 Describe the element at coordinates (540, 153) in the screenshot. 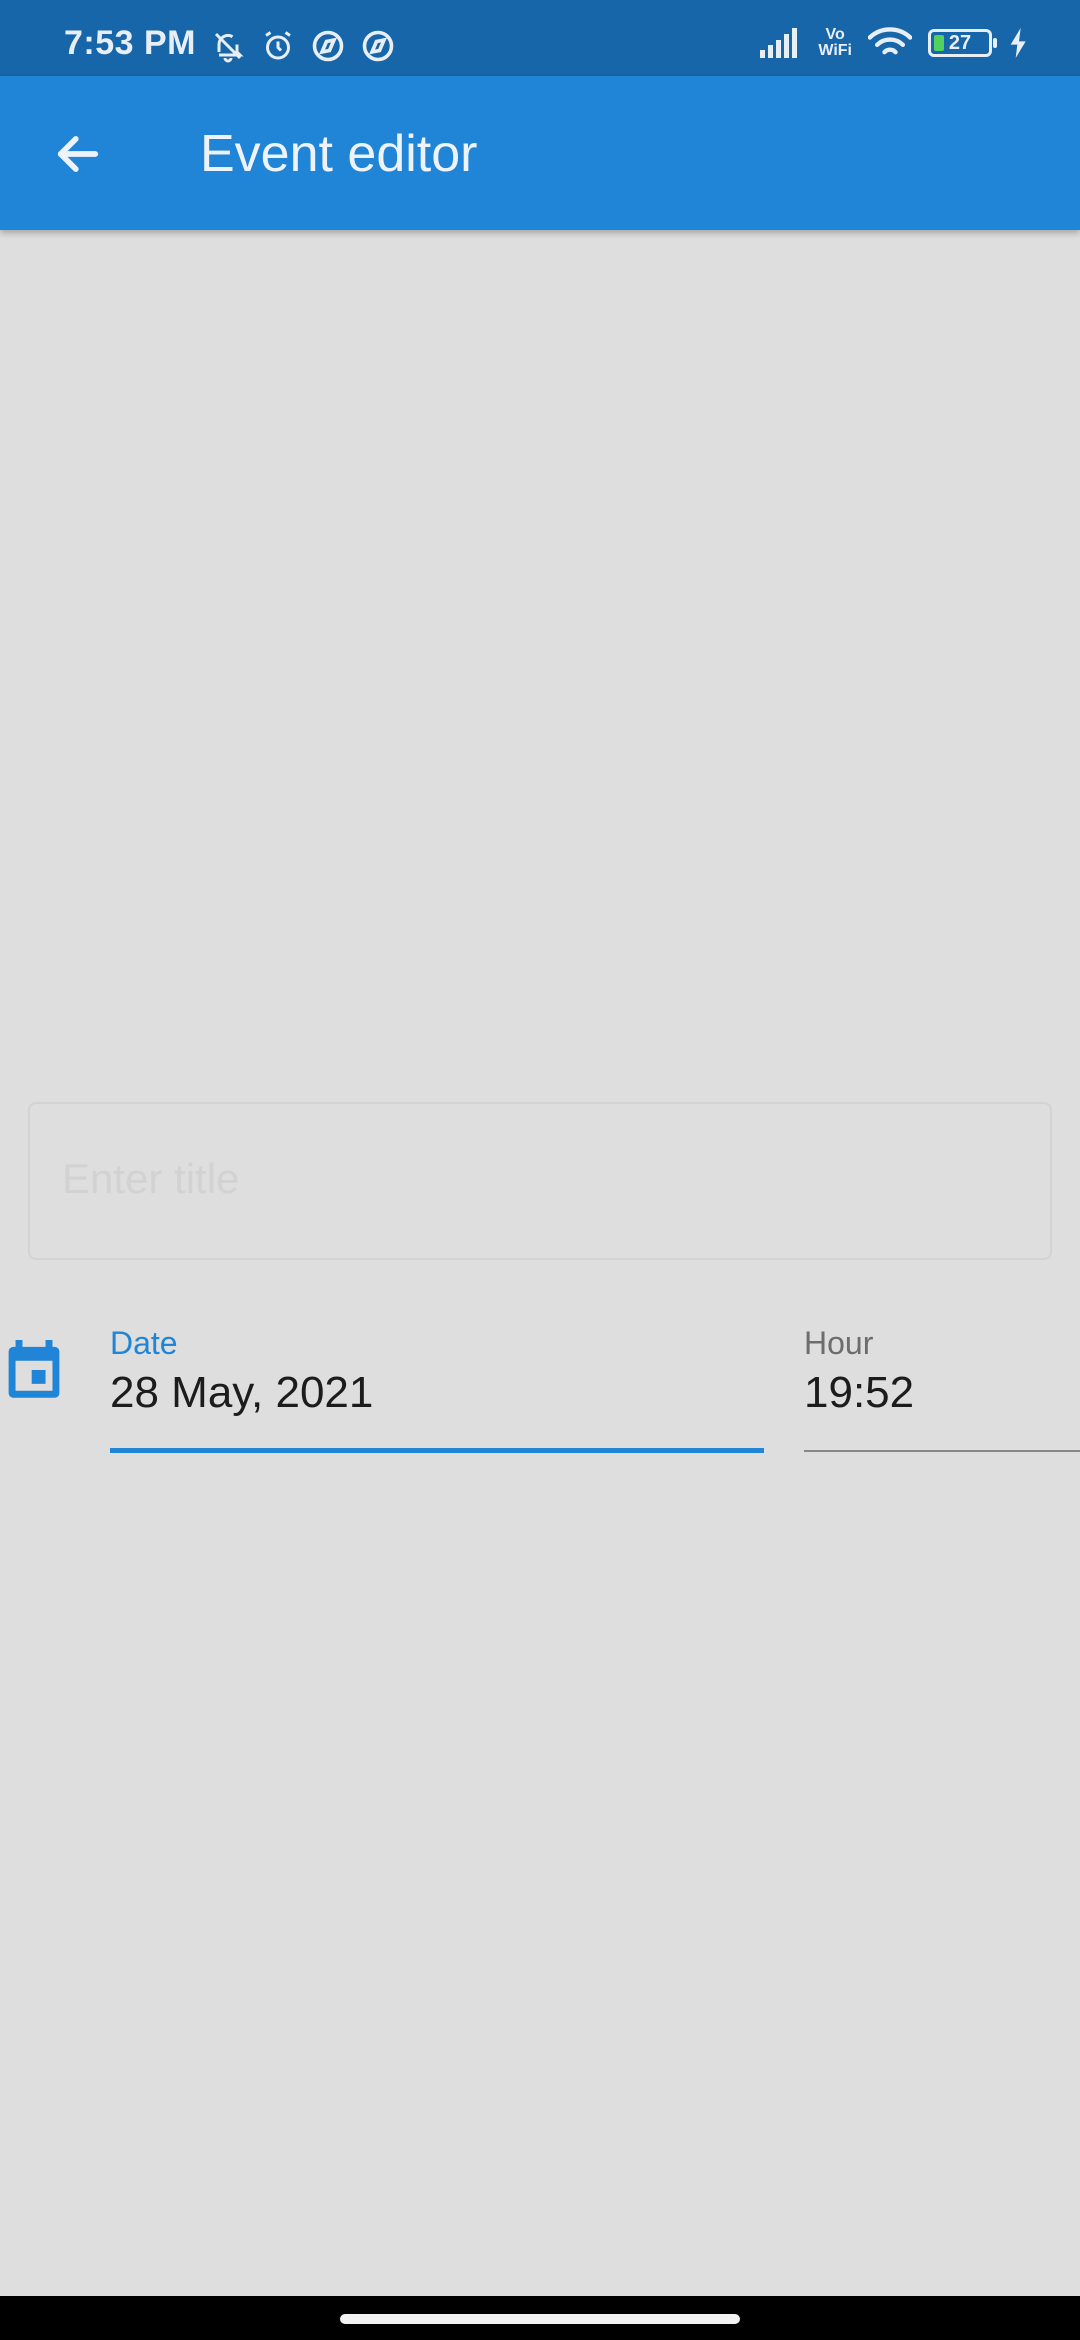

I see `app-bar: Event editor` at that location.